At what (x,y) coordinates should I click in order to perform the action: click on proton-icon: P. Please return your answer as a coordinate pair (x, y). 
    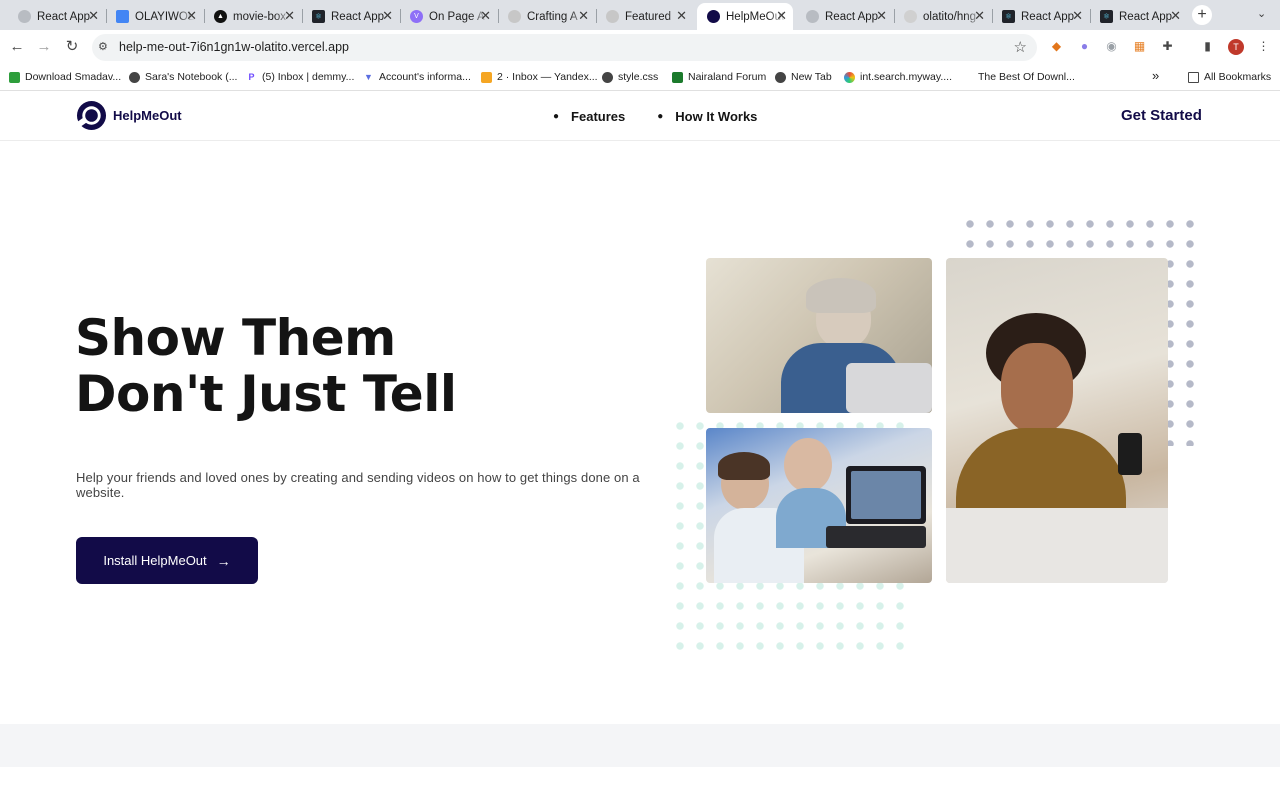
    Looking at the image, I should click on (251, 76).